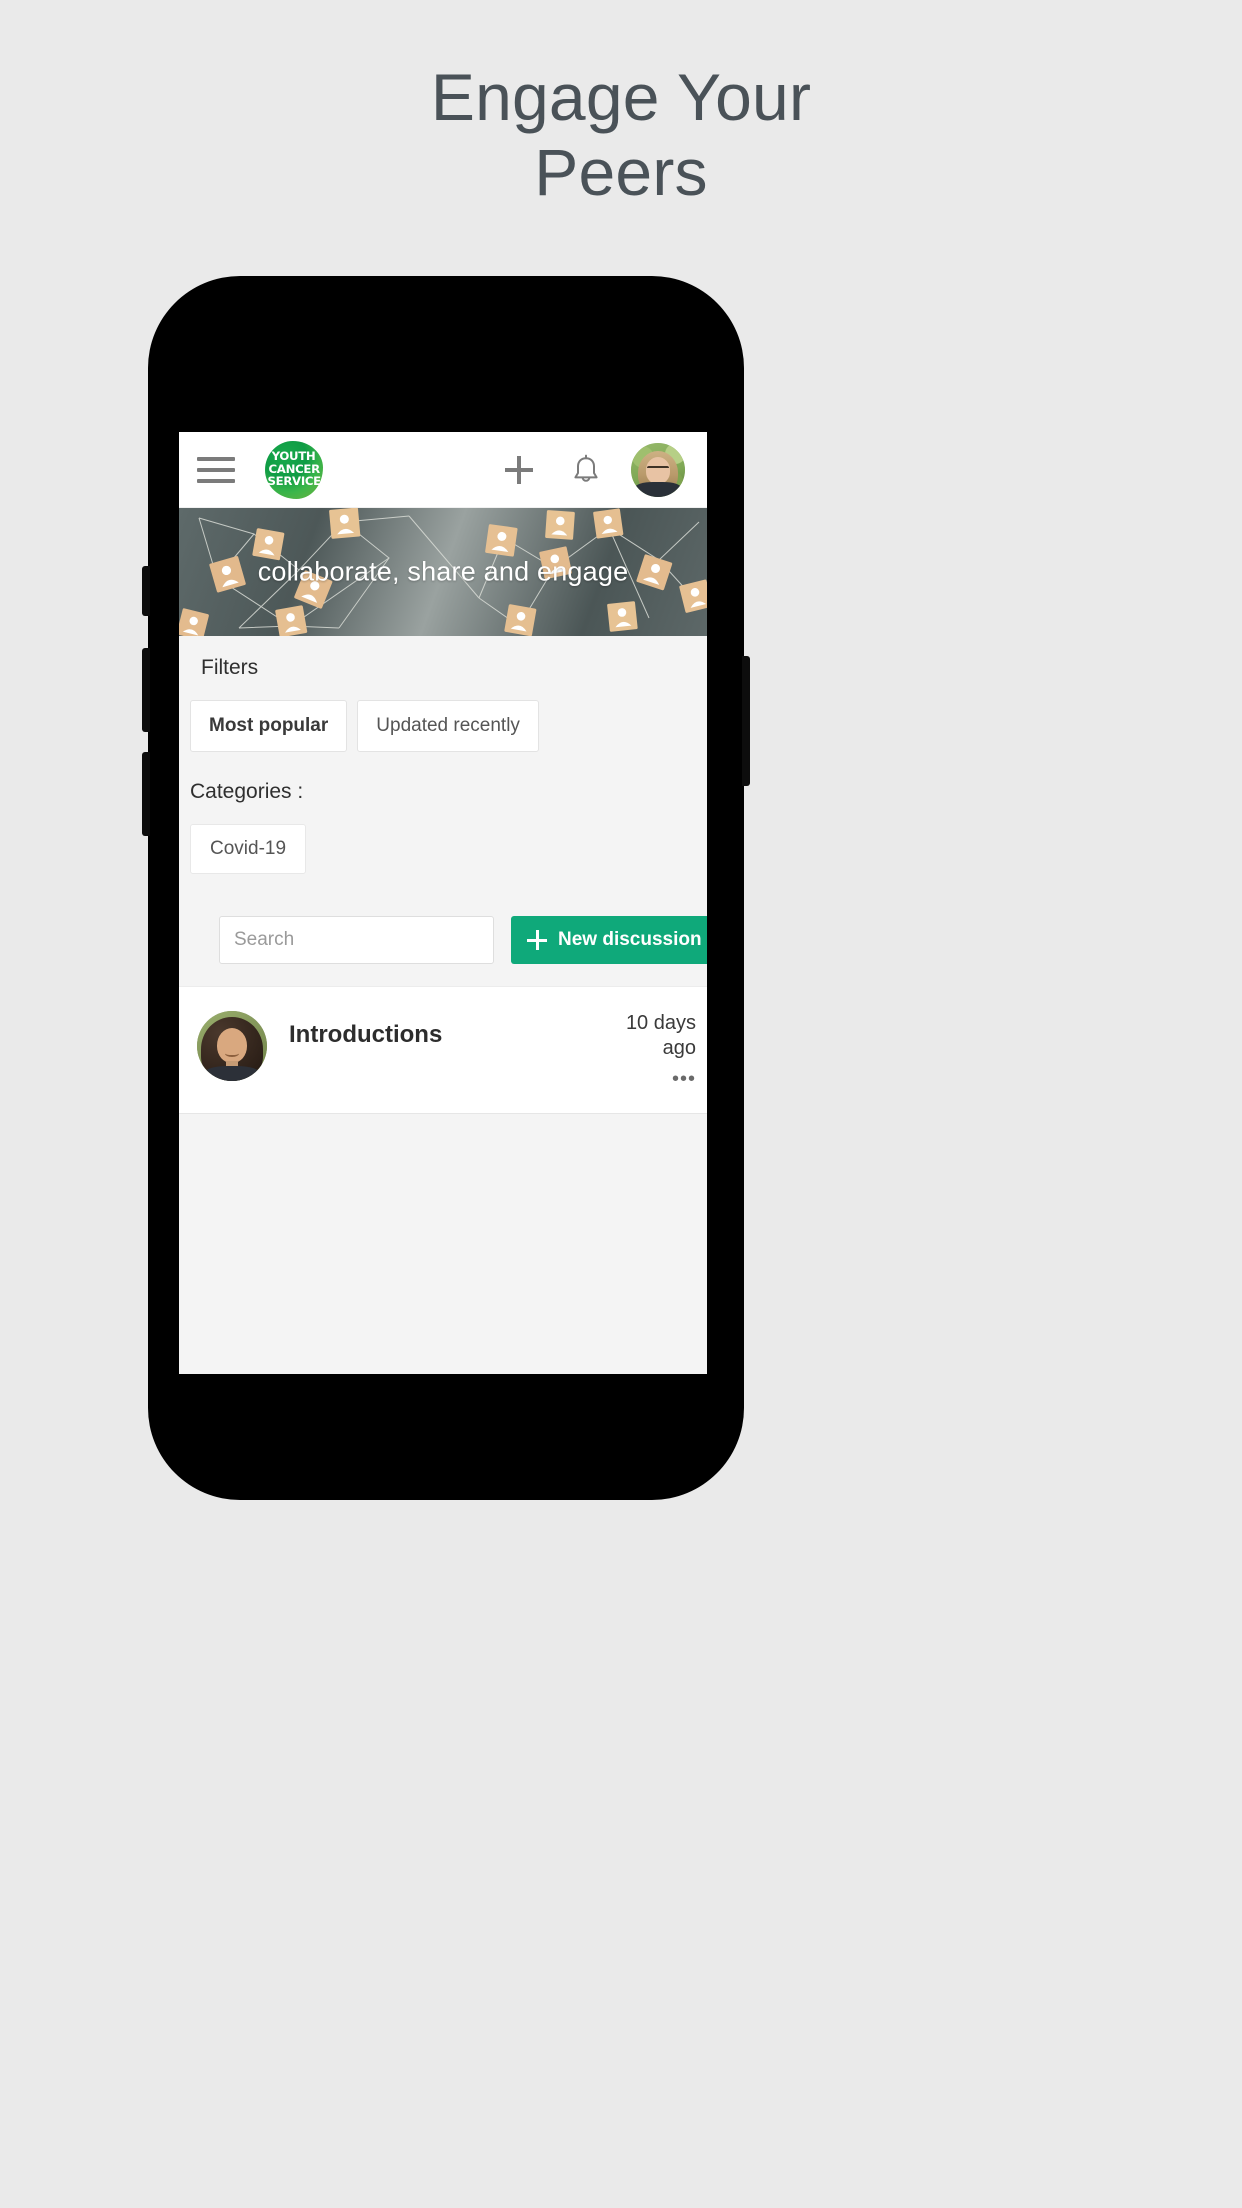  I want to click on logo-line-3: SERVICE, so click(294, 481).